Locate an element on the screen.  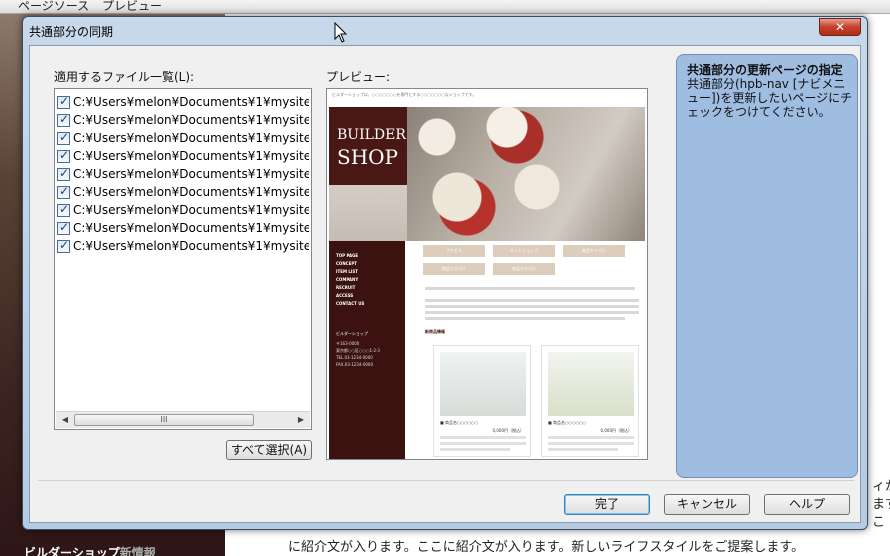
preview-menu-item: ACCESS is located at coordinates (345, 295).